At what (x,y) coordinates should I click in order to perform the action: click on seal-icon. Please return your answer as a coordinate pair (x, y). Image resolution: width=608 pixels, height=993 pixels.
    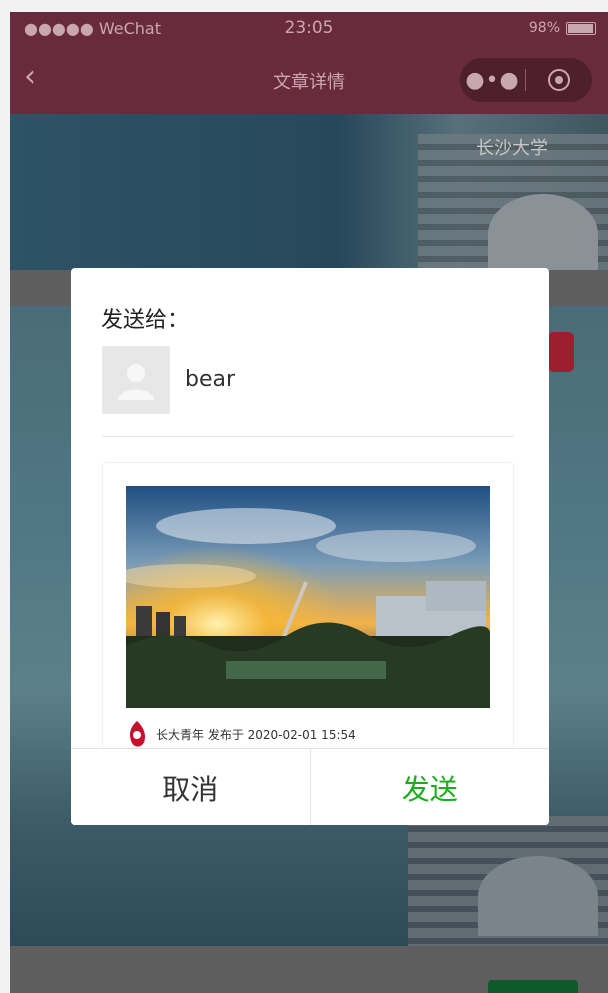
    Looking at the image, I should click on (561, 352).